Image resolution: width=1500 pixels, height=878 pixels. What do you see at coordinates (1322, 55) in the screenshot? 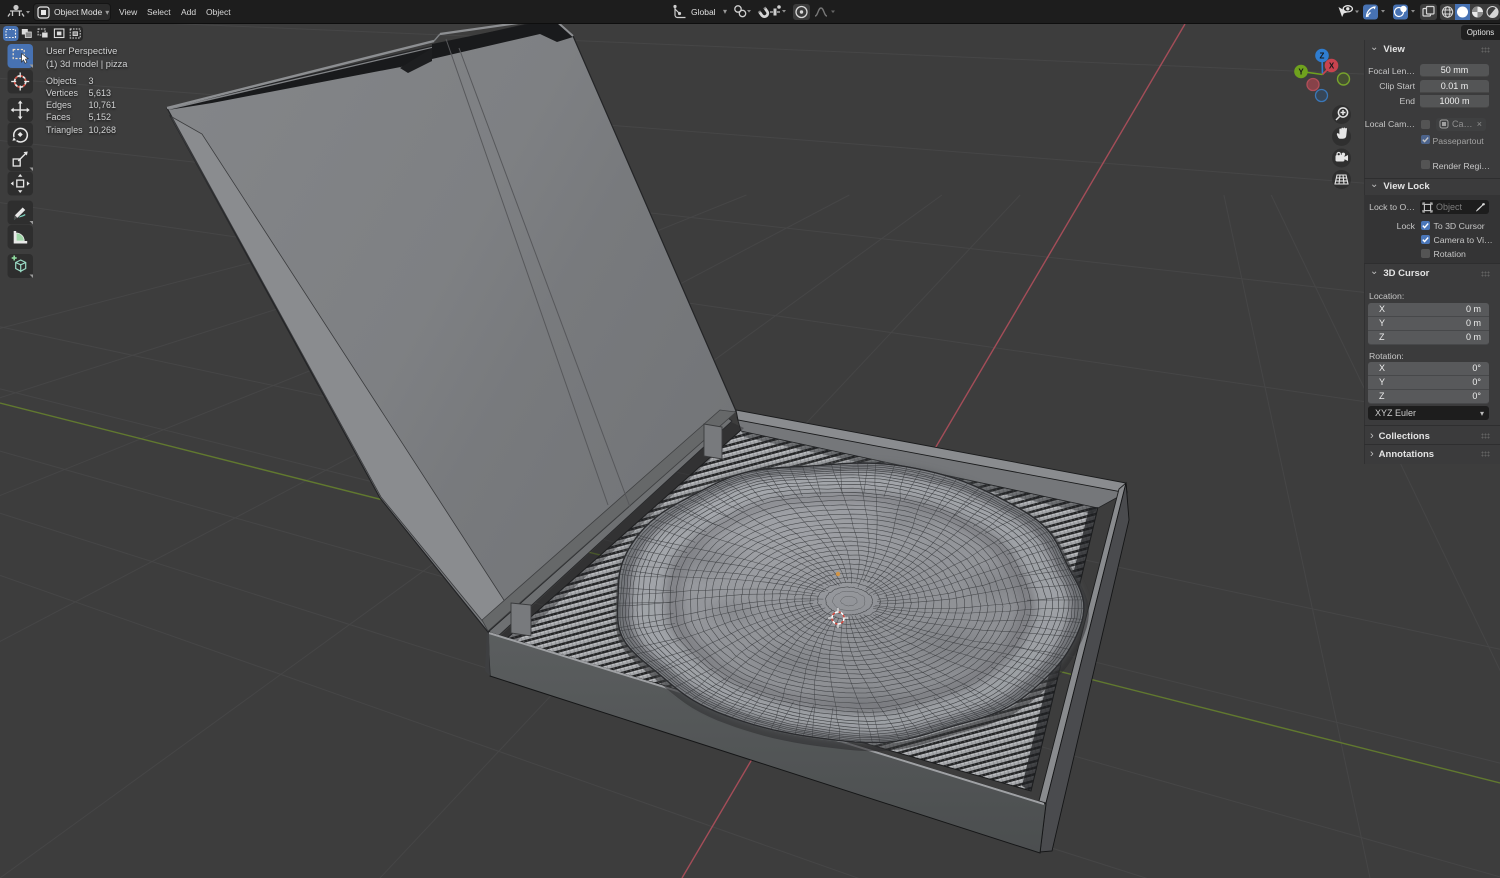
I see `svg-text: Z` at bounding box center [1322, 55].